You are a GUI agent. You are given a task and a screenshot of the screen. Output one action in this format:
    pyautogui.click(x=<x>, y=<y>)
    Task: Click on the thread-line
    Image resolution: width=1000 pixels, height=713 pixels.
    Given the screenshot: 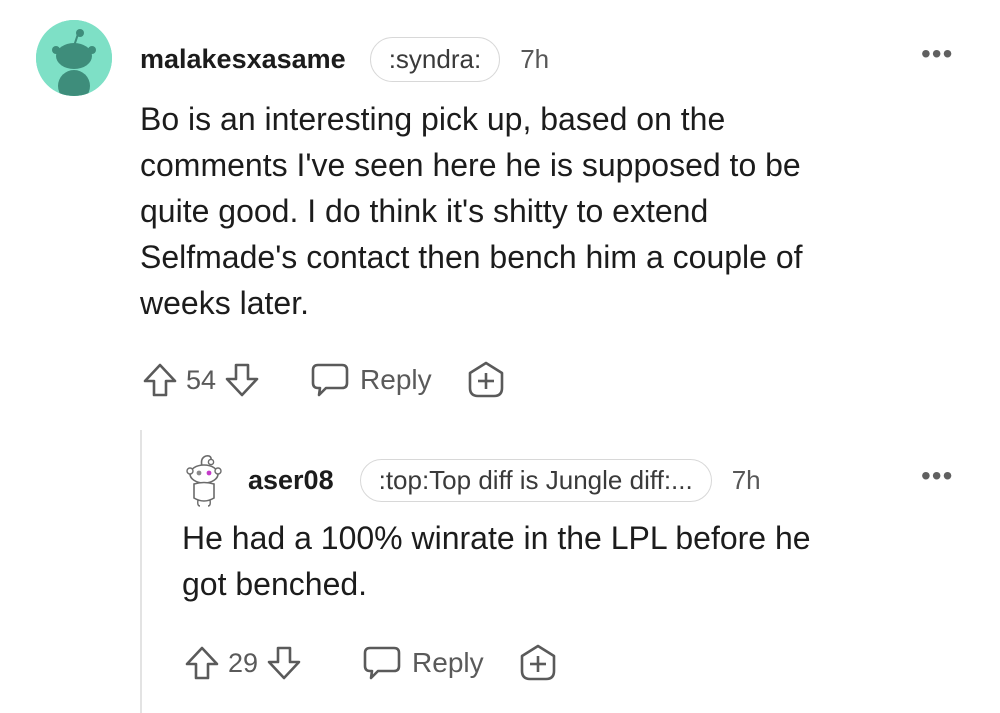 What is the action you would take?
    pyautogui.click(x=141, y=571)
    